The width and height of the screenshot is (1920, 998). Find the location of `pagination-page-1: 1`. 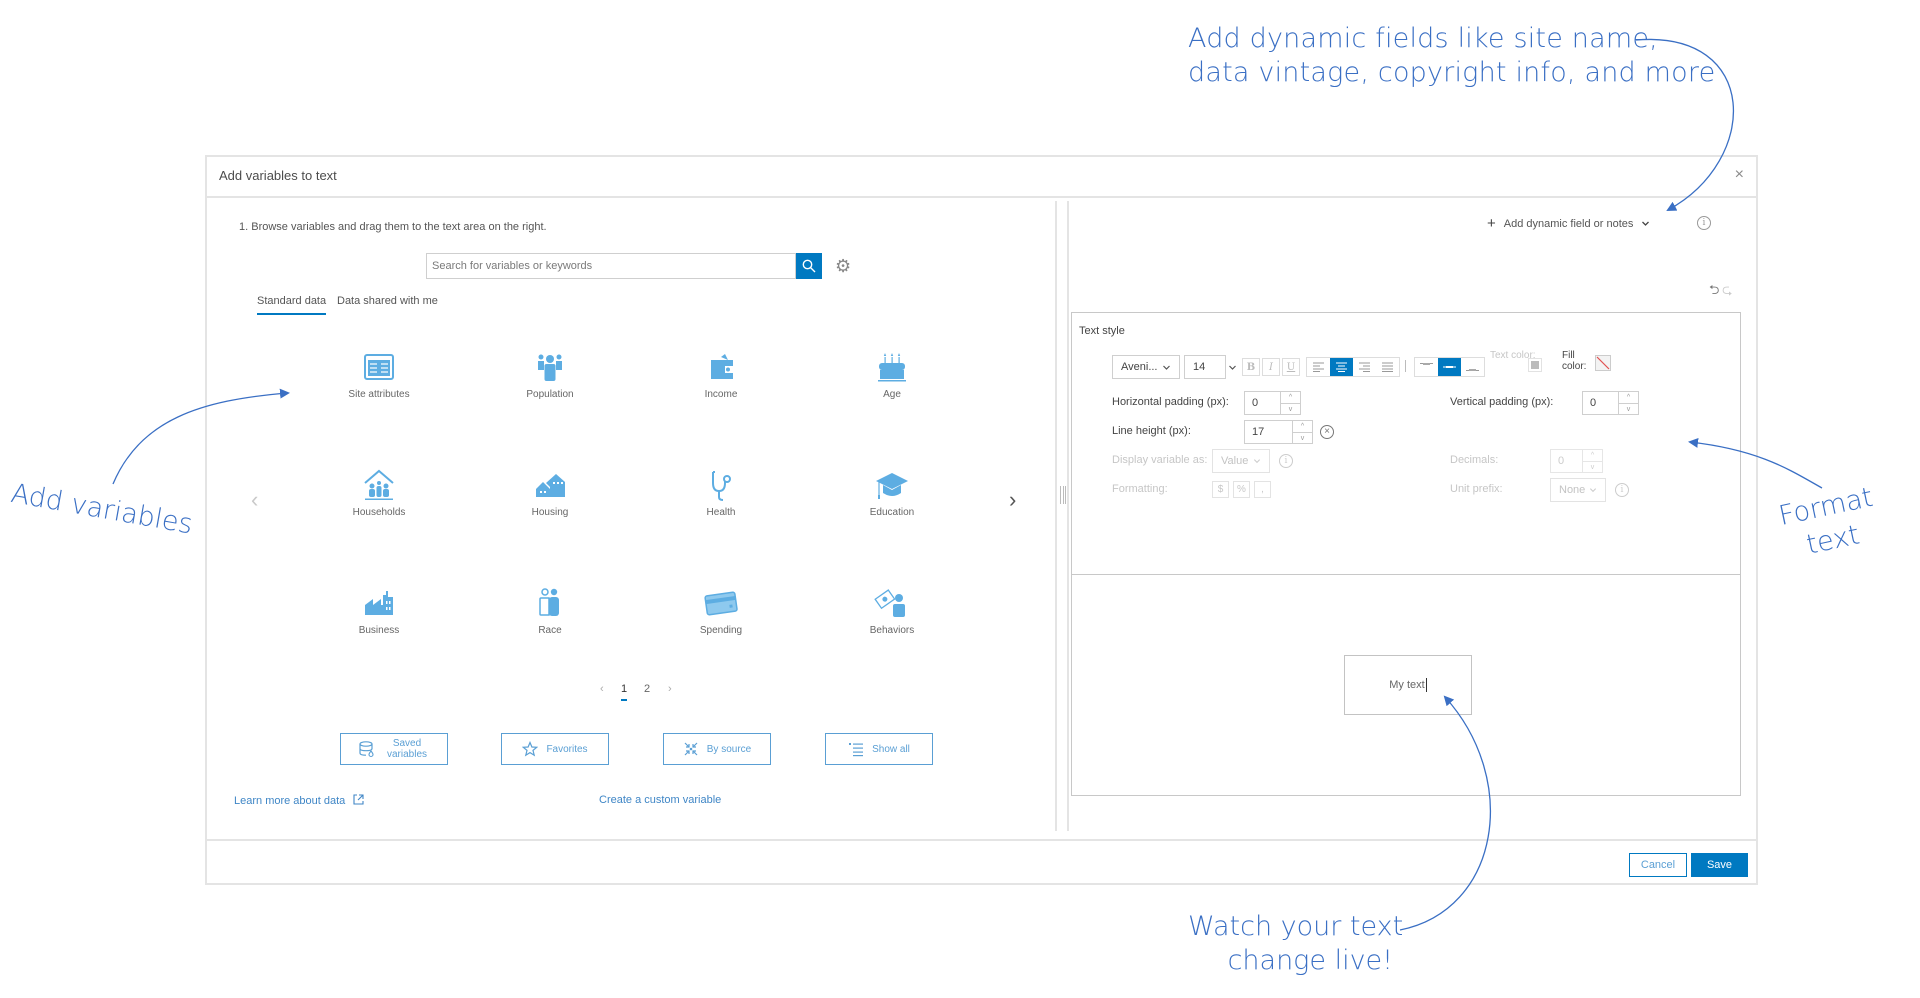

pagination-page-1: 1 is located at coordinates (624, 692).